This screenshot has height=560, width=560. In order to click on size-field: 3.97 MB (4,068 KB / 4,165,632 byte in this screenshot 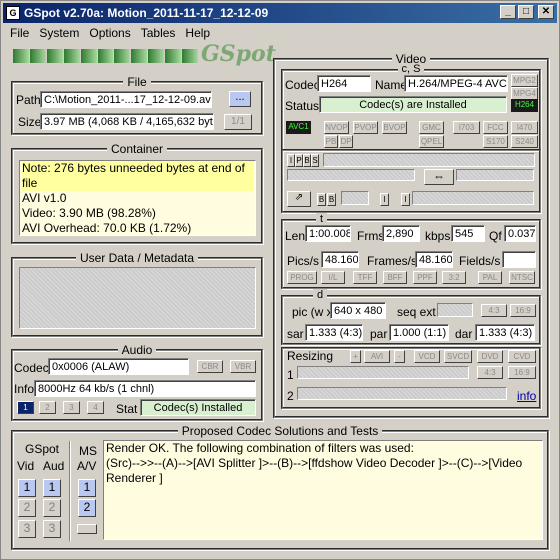, I will do `click(127, 121)`.